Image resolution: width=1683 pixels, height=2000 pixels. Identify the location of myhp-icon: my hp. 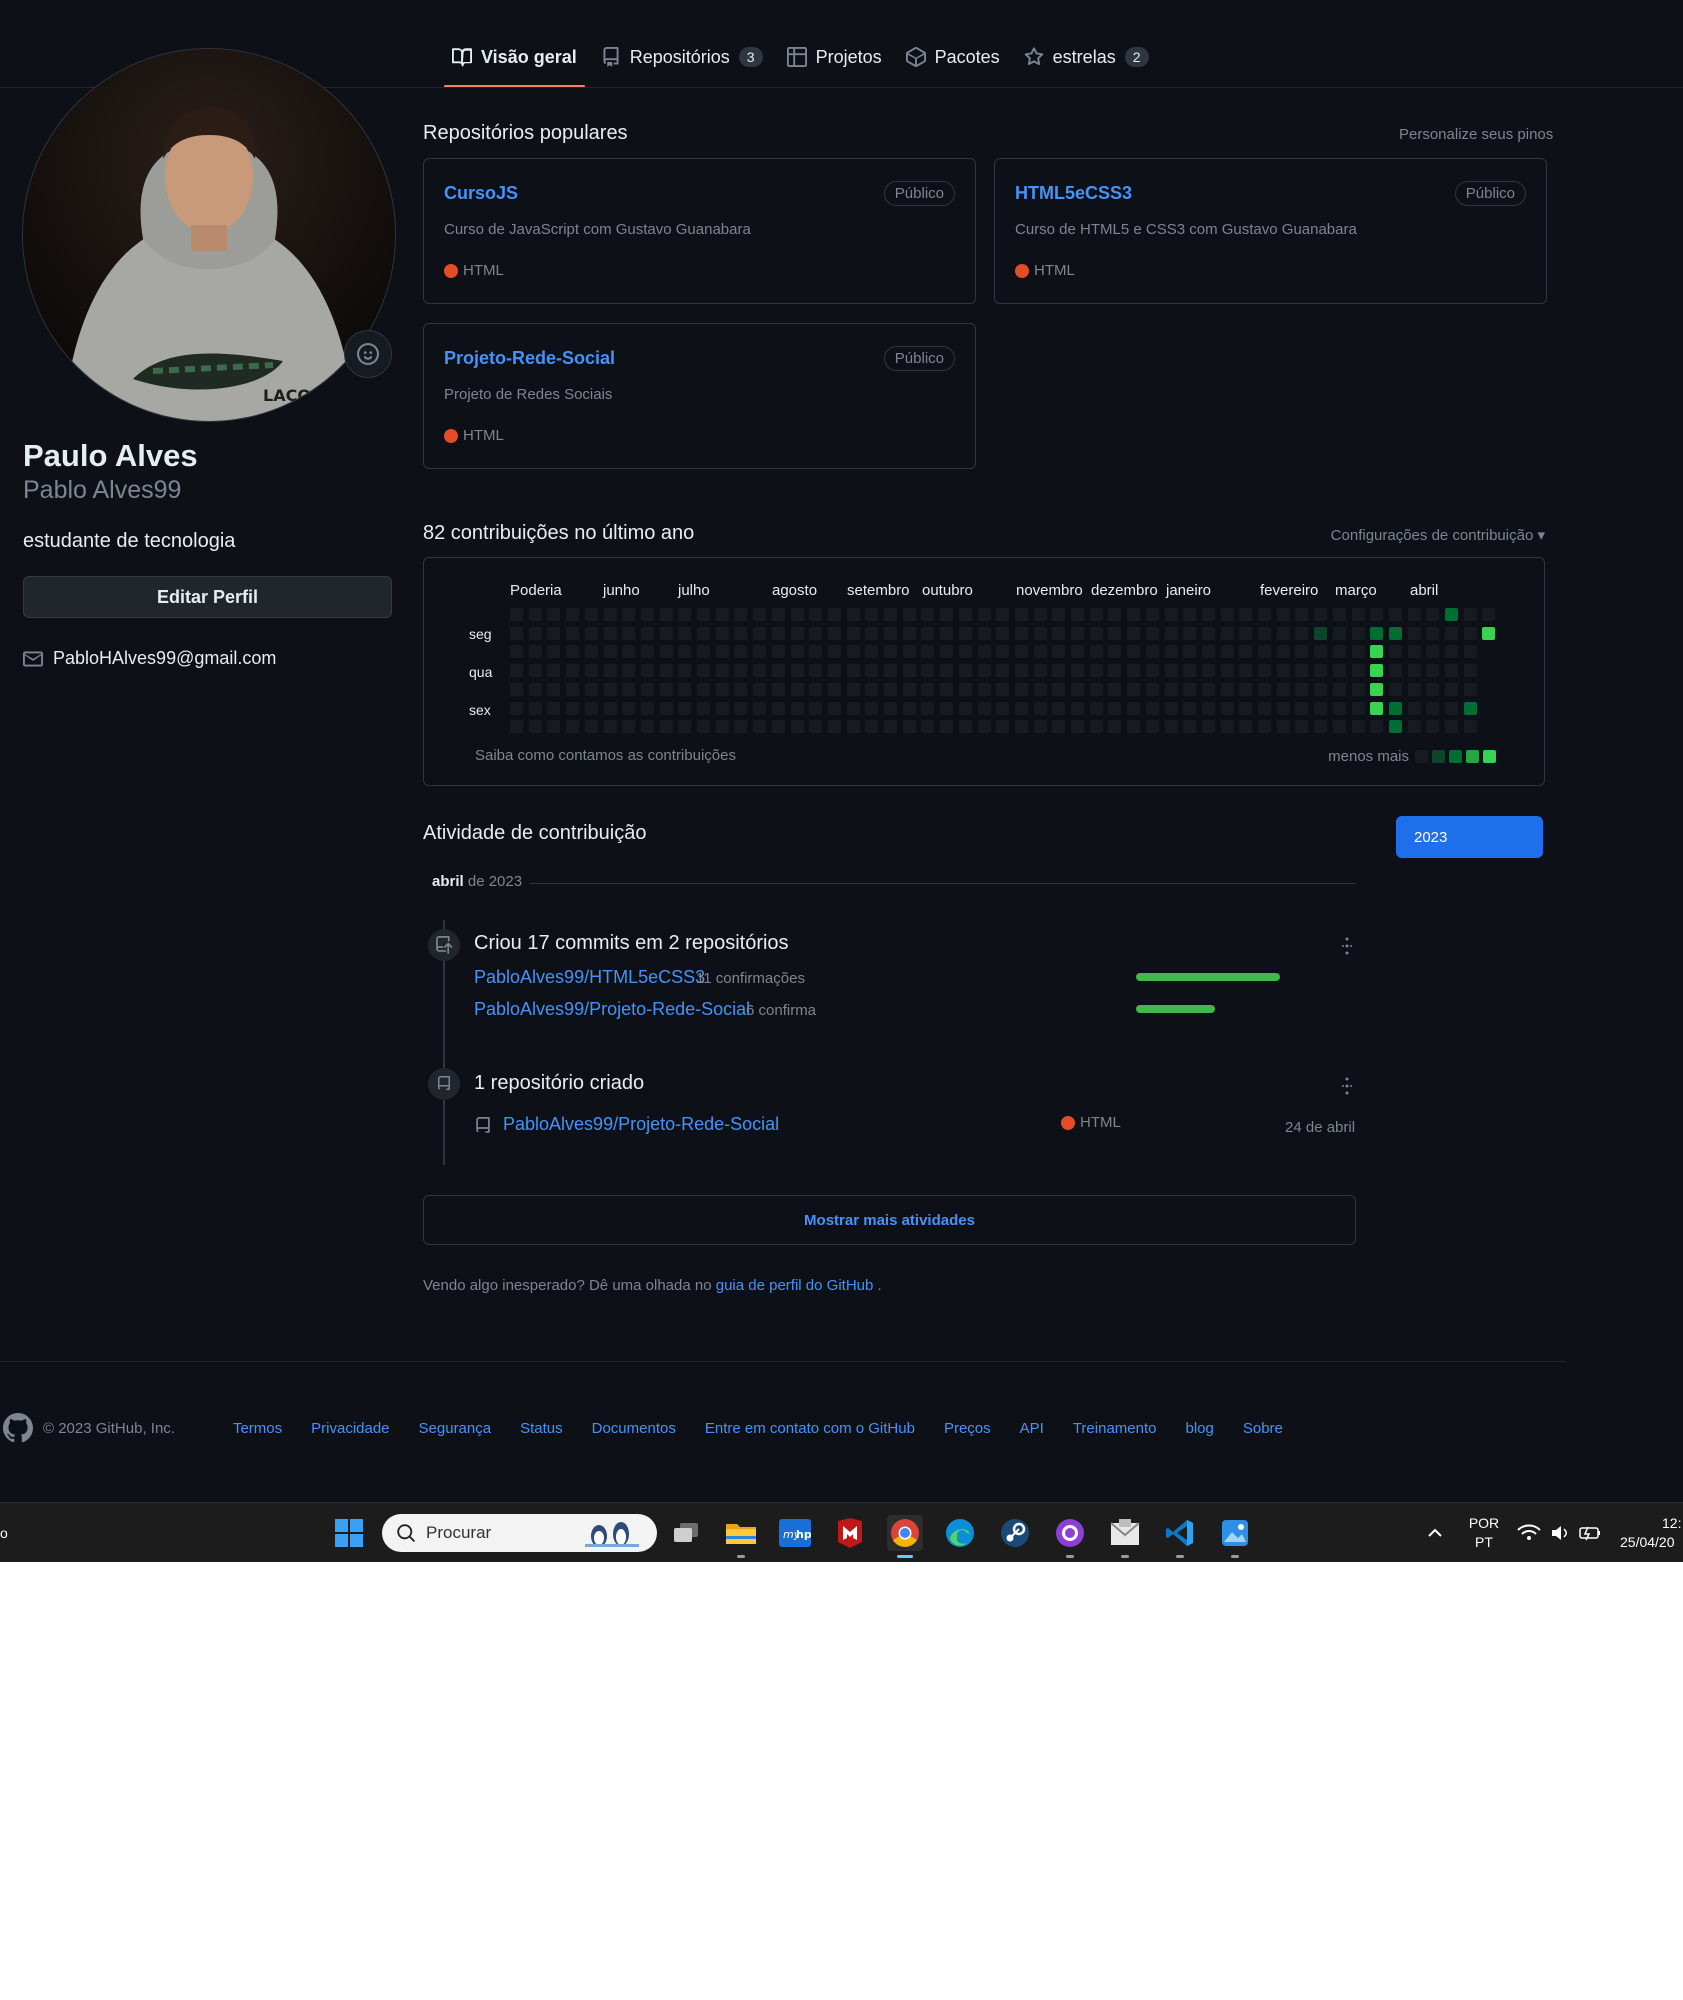
(795, 1533).